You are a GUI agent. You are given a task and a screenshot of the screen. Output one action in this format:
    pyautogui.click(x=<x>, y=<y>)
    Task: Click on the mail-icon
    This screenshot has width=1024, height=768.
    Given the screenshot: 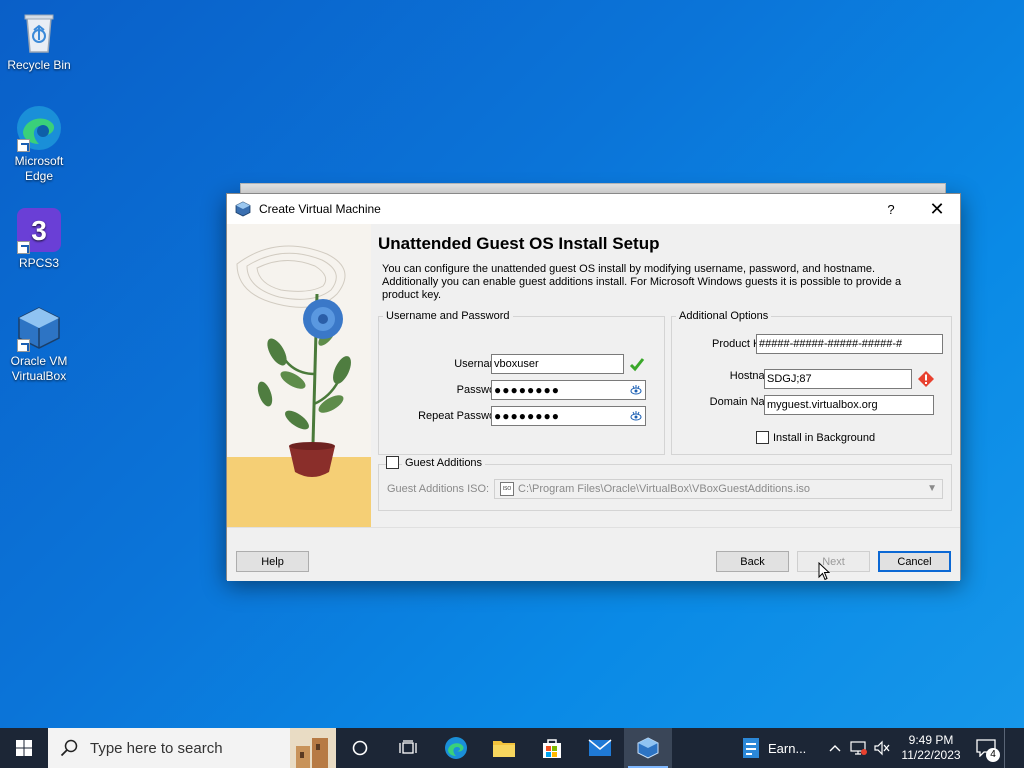 What is the action you would take?
    pyautogui.click(x=600, y=747)
    